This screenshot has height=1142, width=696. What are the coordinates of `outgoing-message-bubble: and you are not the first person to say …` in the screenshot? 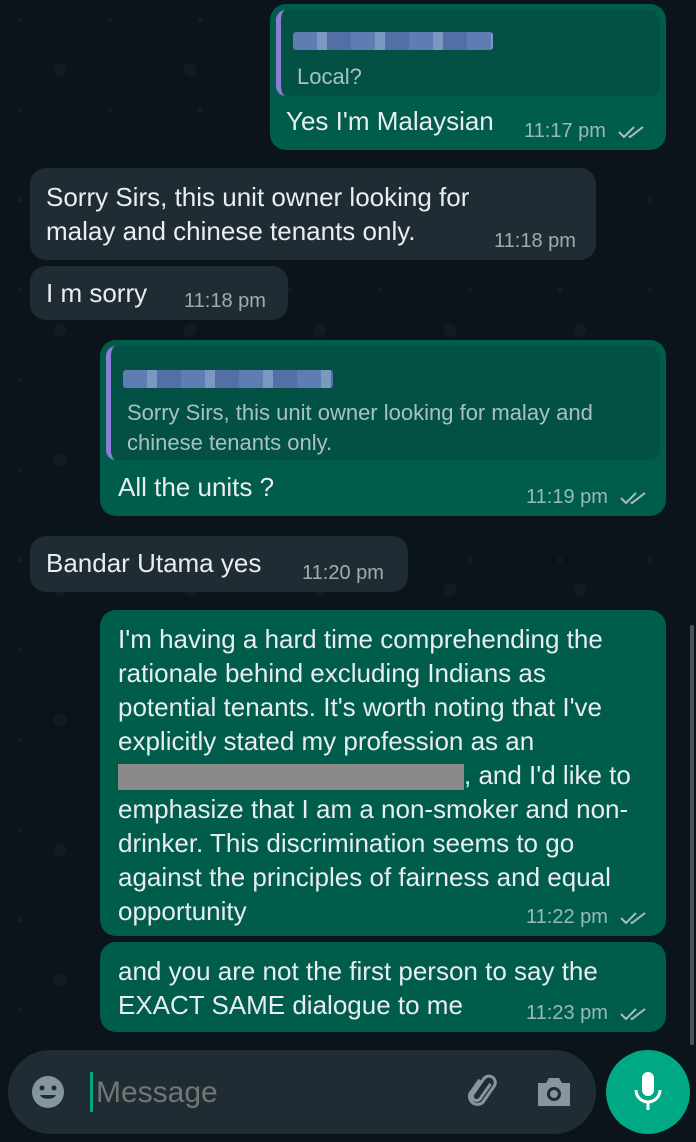 It's located at (383, 987).